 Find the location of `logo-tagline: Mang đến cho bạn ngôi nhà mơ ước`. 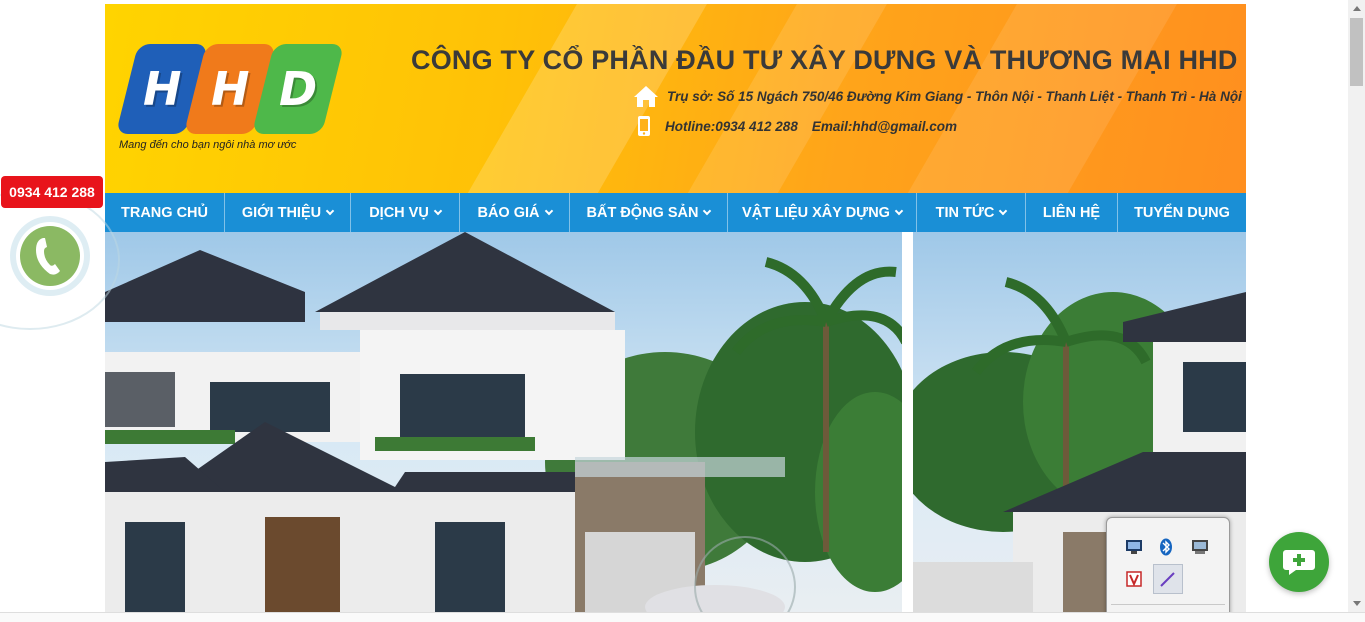

logo-tagline: Mang đến cho bạn ngôi nhà mơ ước is located at coordinates (208, 145).